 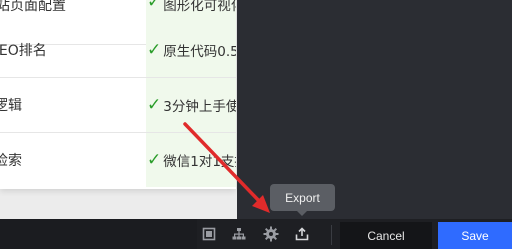 I want to click on row-value-cell: ✓ 微信1对1支持, so click(x=191, y=160).